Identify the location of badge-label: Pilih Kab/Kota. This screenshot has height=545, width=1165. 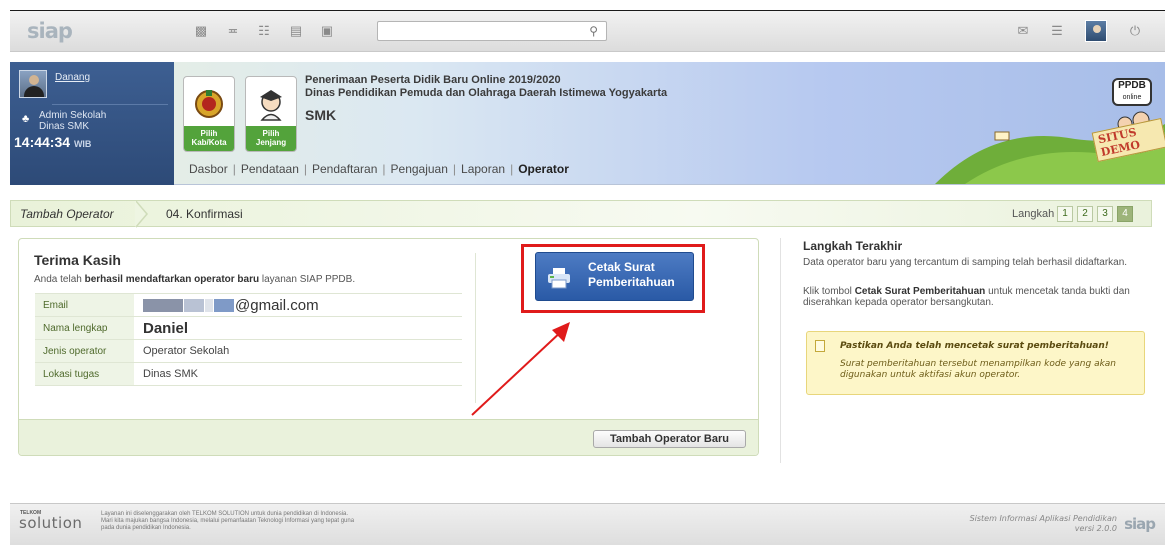
(209, 138).